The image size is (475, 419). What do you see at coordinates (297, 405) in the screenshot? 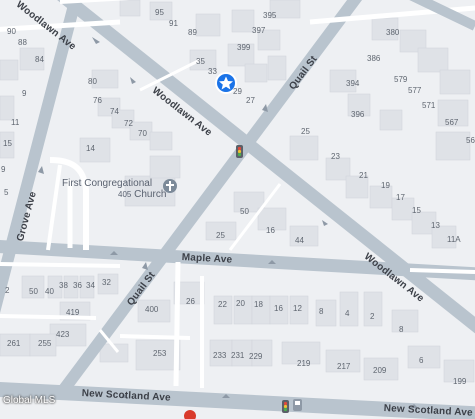
I see `transit-icon` at bounding box center [297, 405].